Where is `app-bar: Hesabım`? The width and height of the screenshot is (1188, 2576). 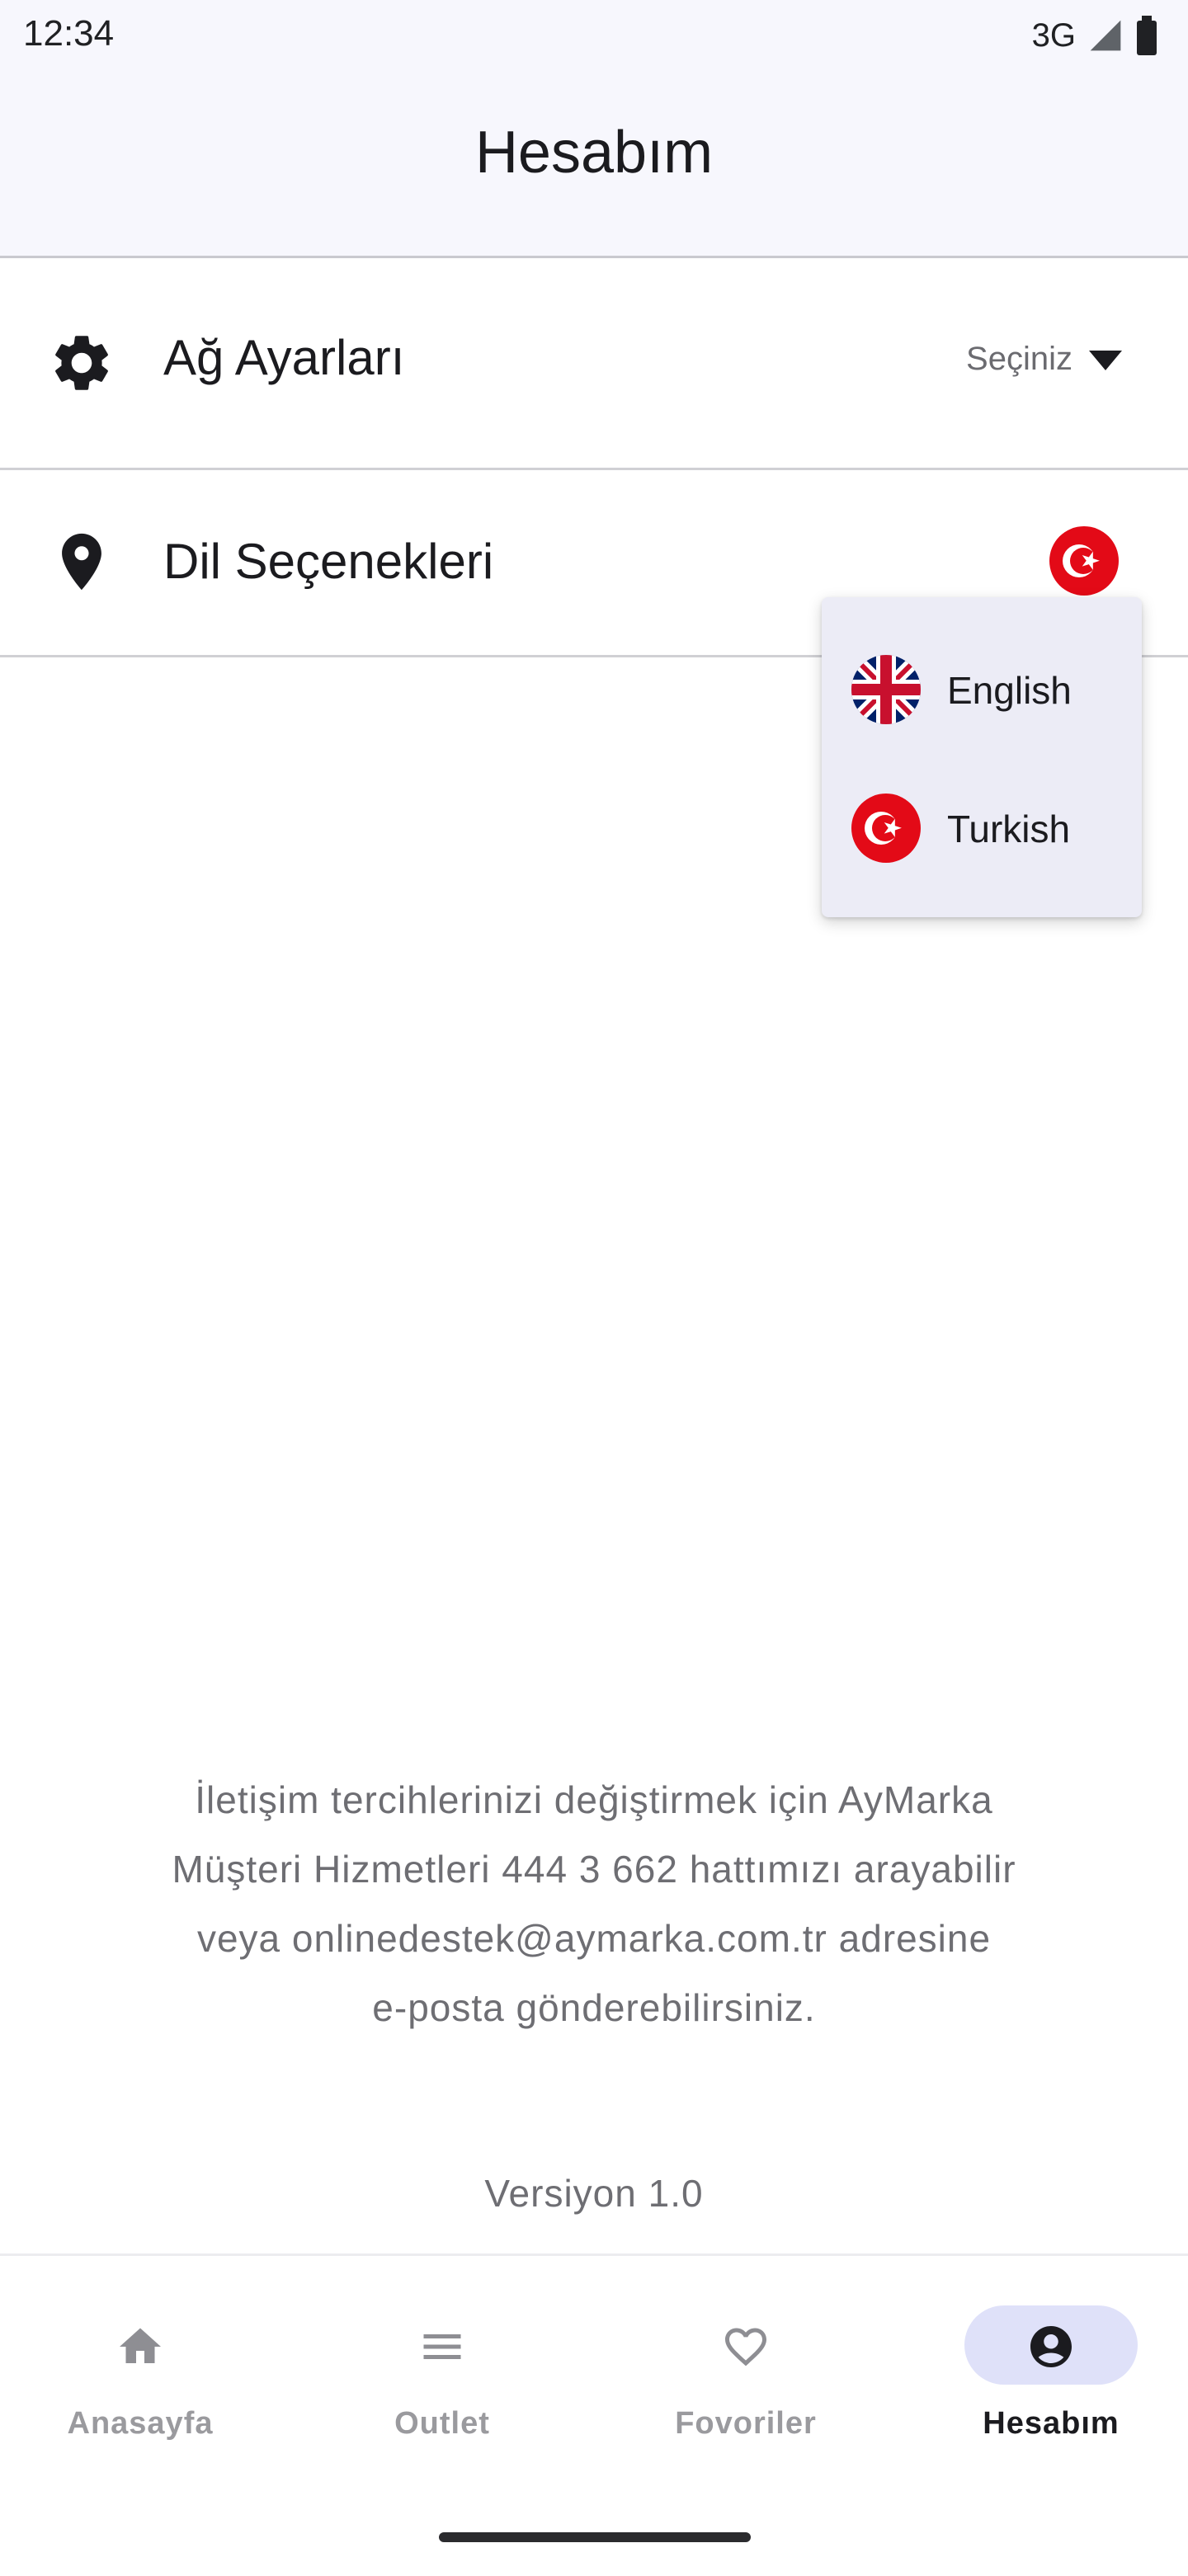 app-bar: Hesabım is located at coordinates (594, 163).